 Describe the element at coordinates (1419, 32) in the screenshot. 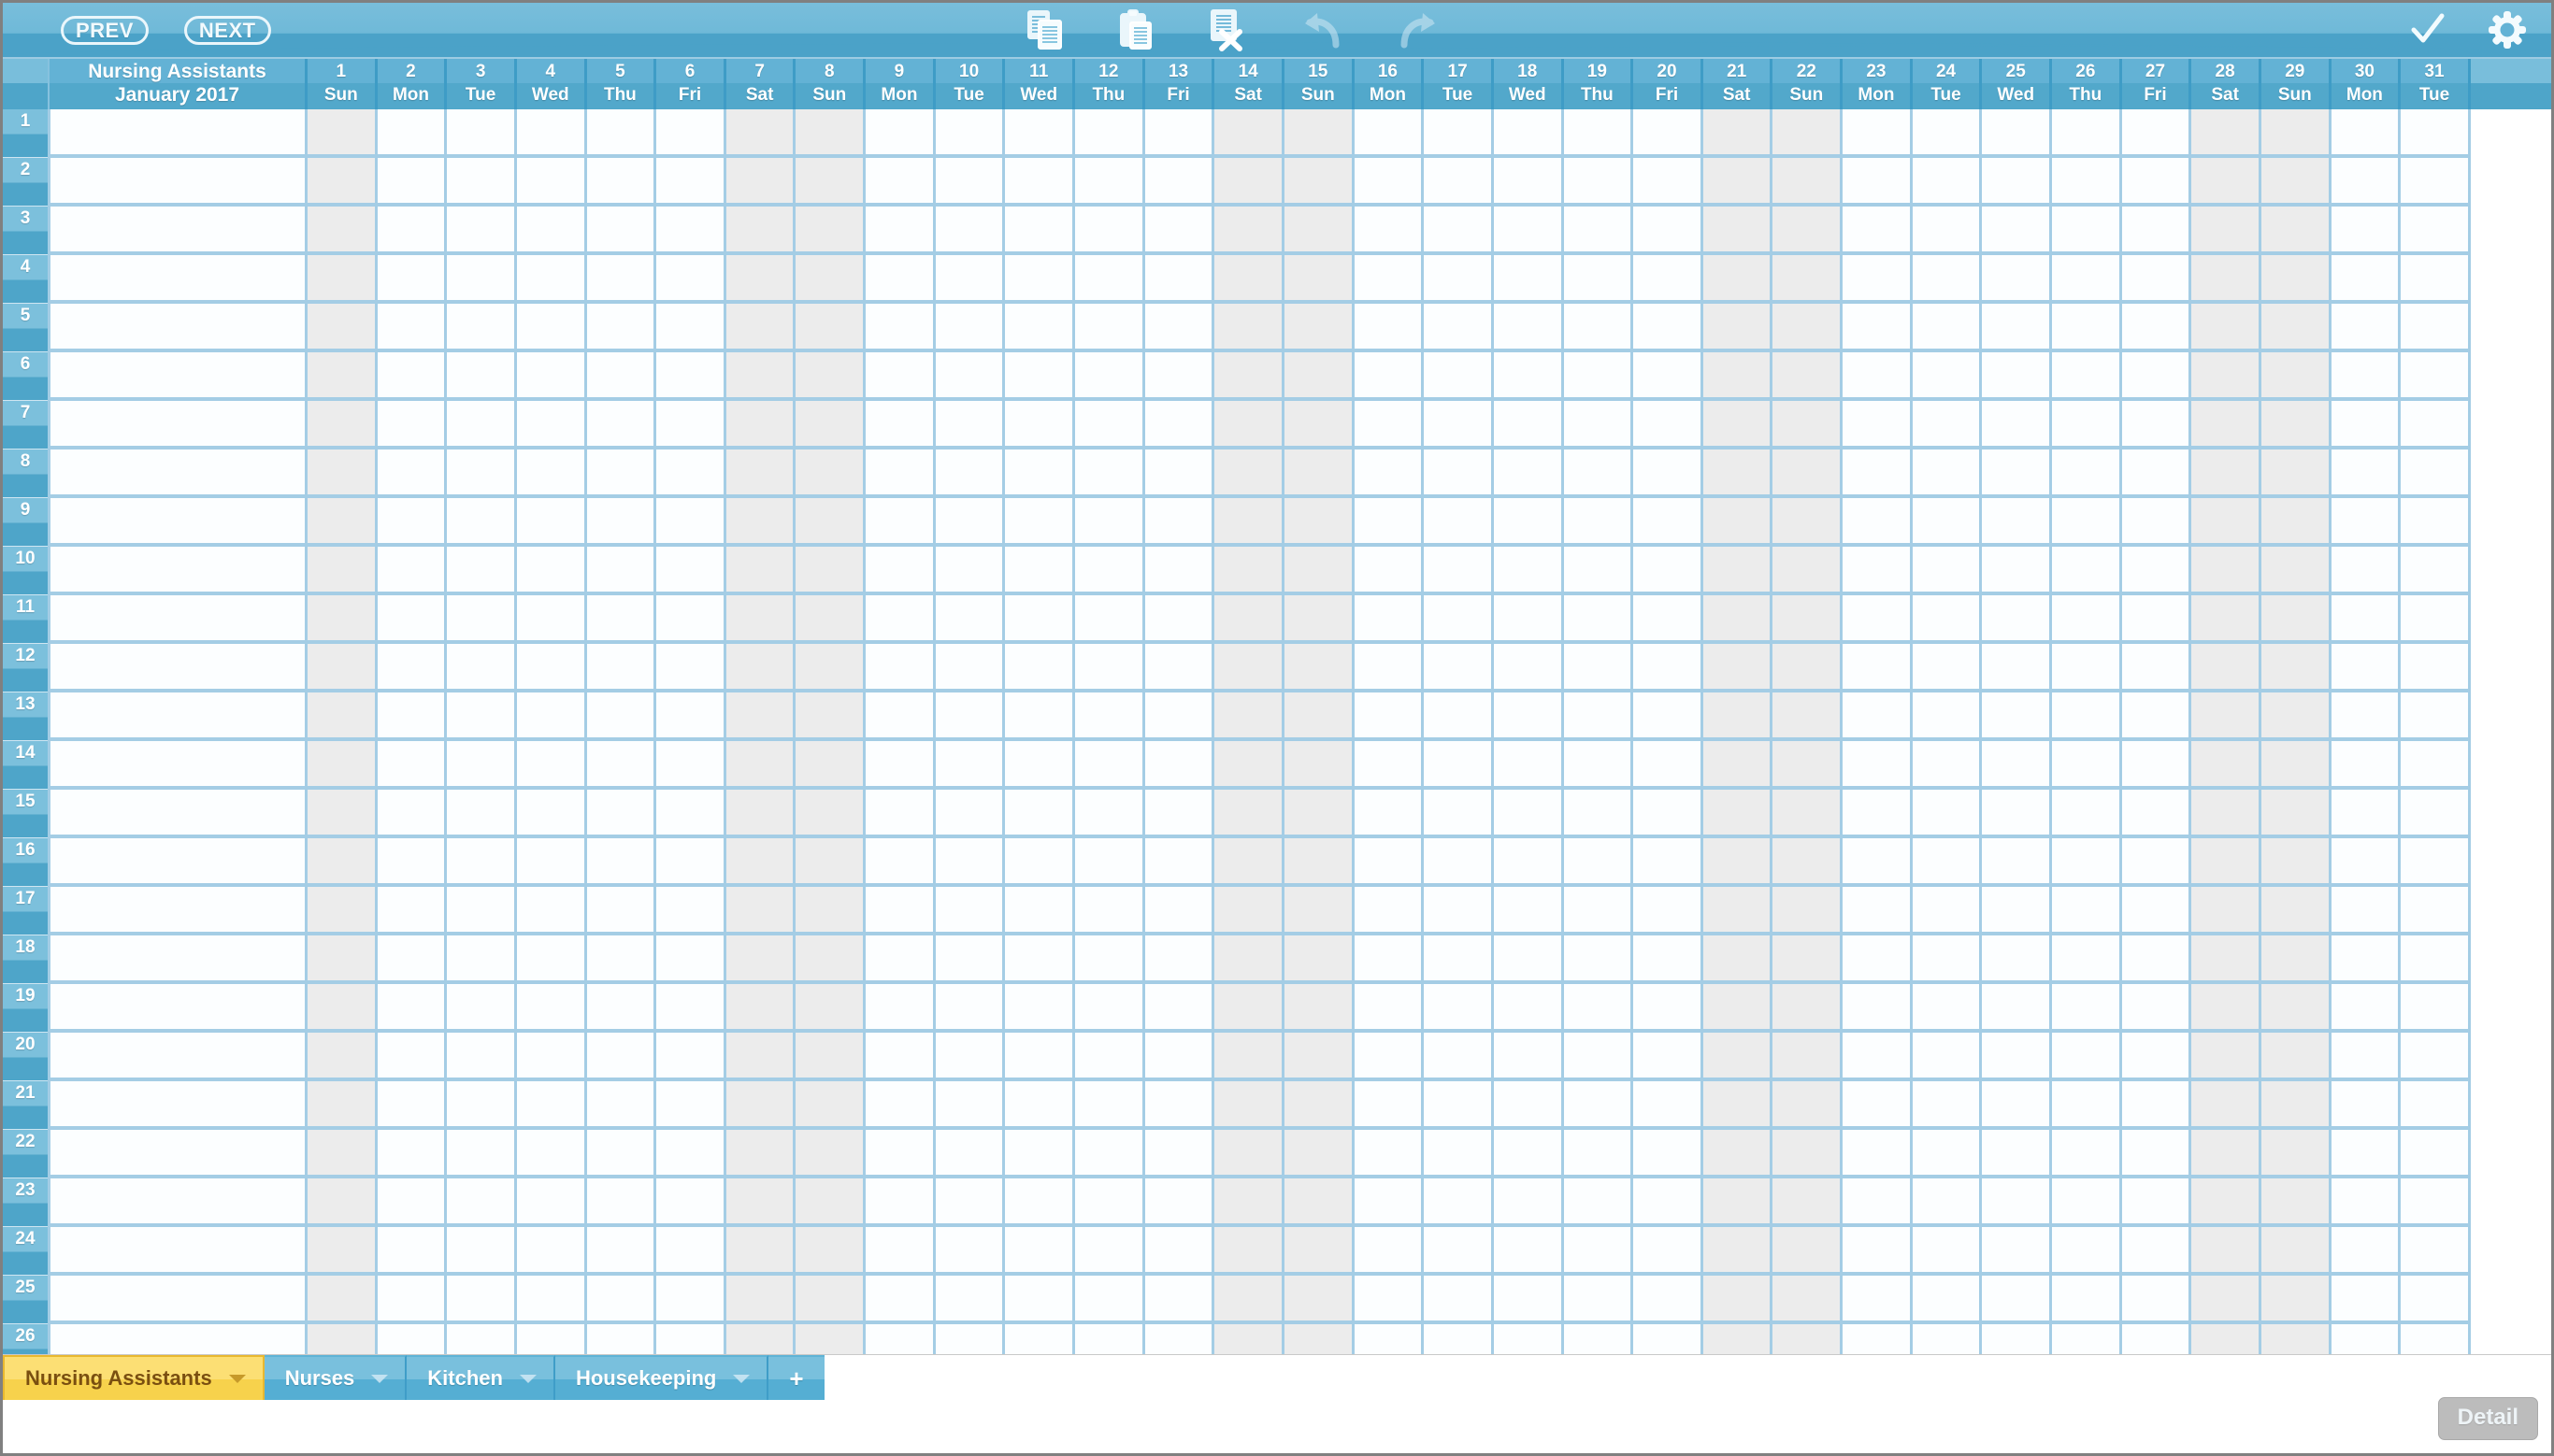

I see `redo-icon` at that location.